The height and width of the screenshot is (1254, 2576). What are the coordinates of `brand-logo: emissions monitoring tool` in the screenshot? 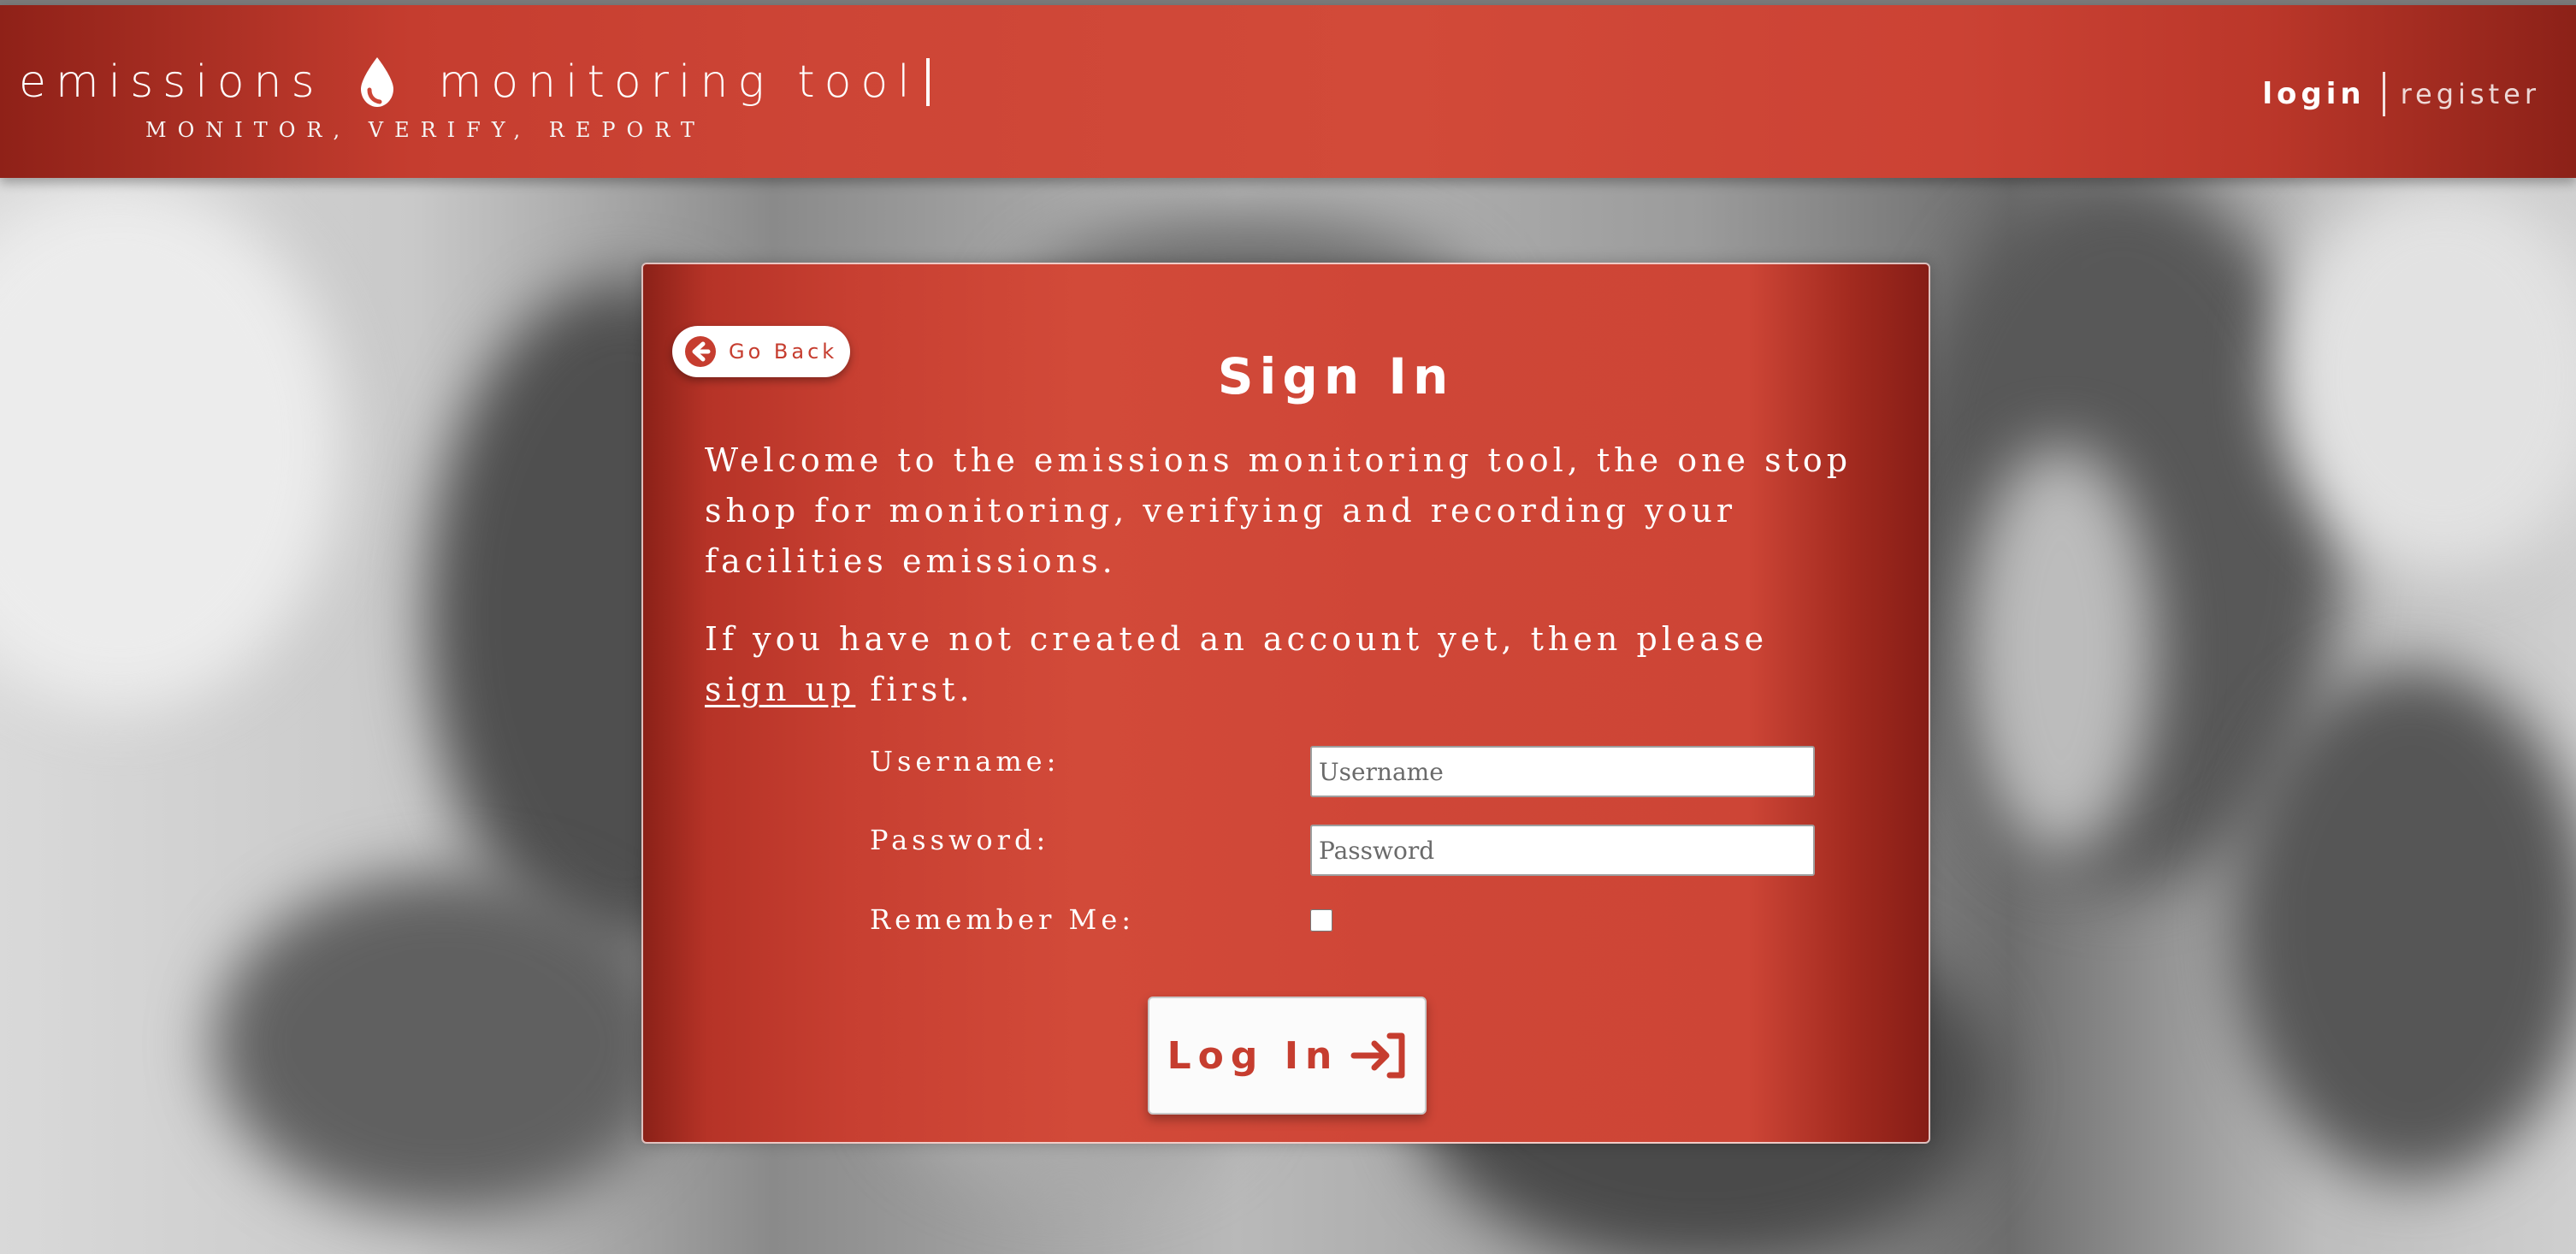 It's located at (475, 82).